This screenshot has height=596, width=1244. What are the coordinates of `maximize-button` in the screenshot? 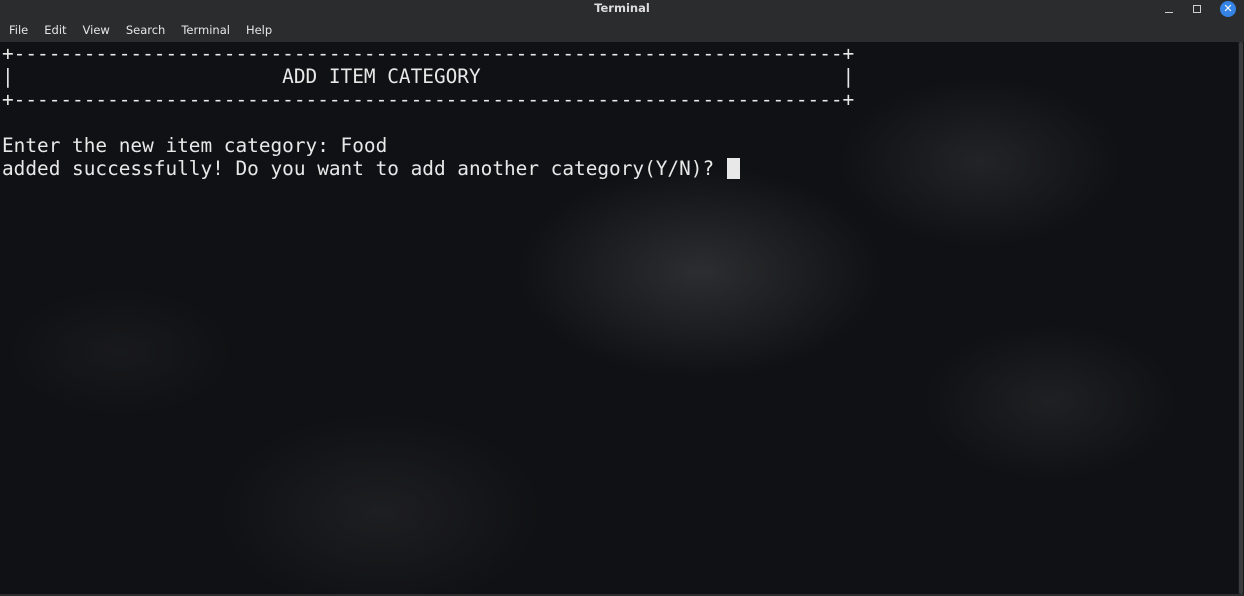 It's located at (1197, 9).